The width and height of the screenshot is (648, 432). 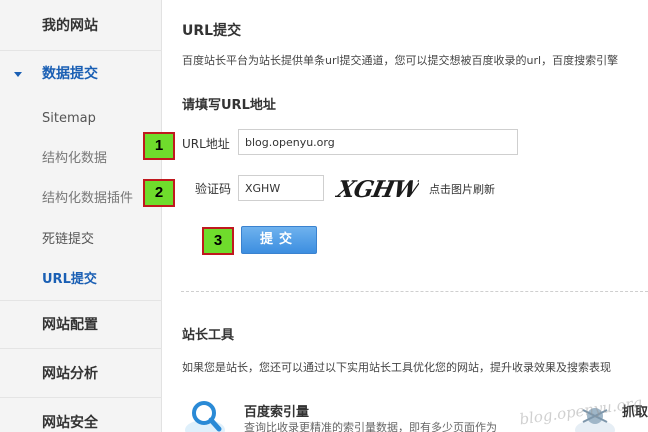 What do you see at coordinates (396, 367) in the screenshot?
I see `tools-description: 如果您是站长，您还可以通过以下实用站长工具优化您的网站，提升收录效果及搜索表现` at bounding box center [396, 367].